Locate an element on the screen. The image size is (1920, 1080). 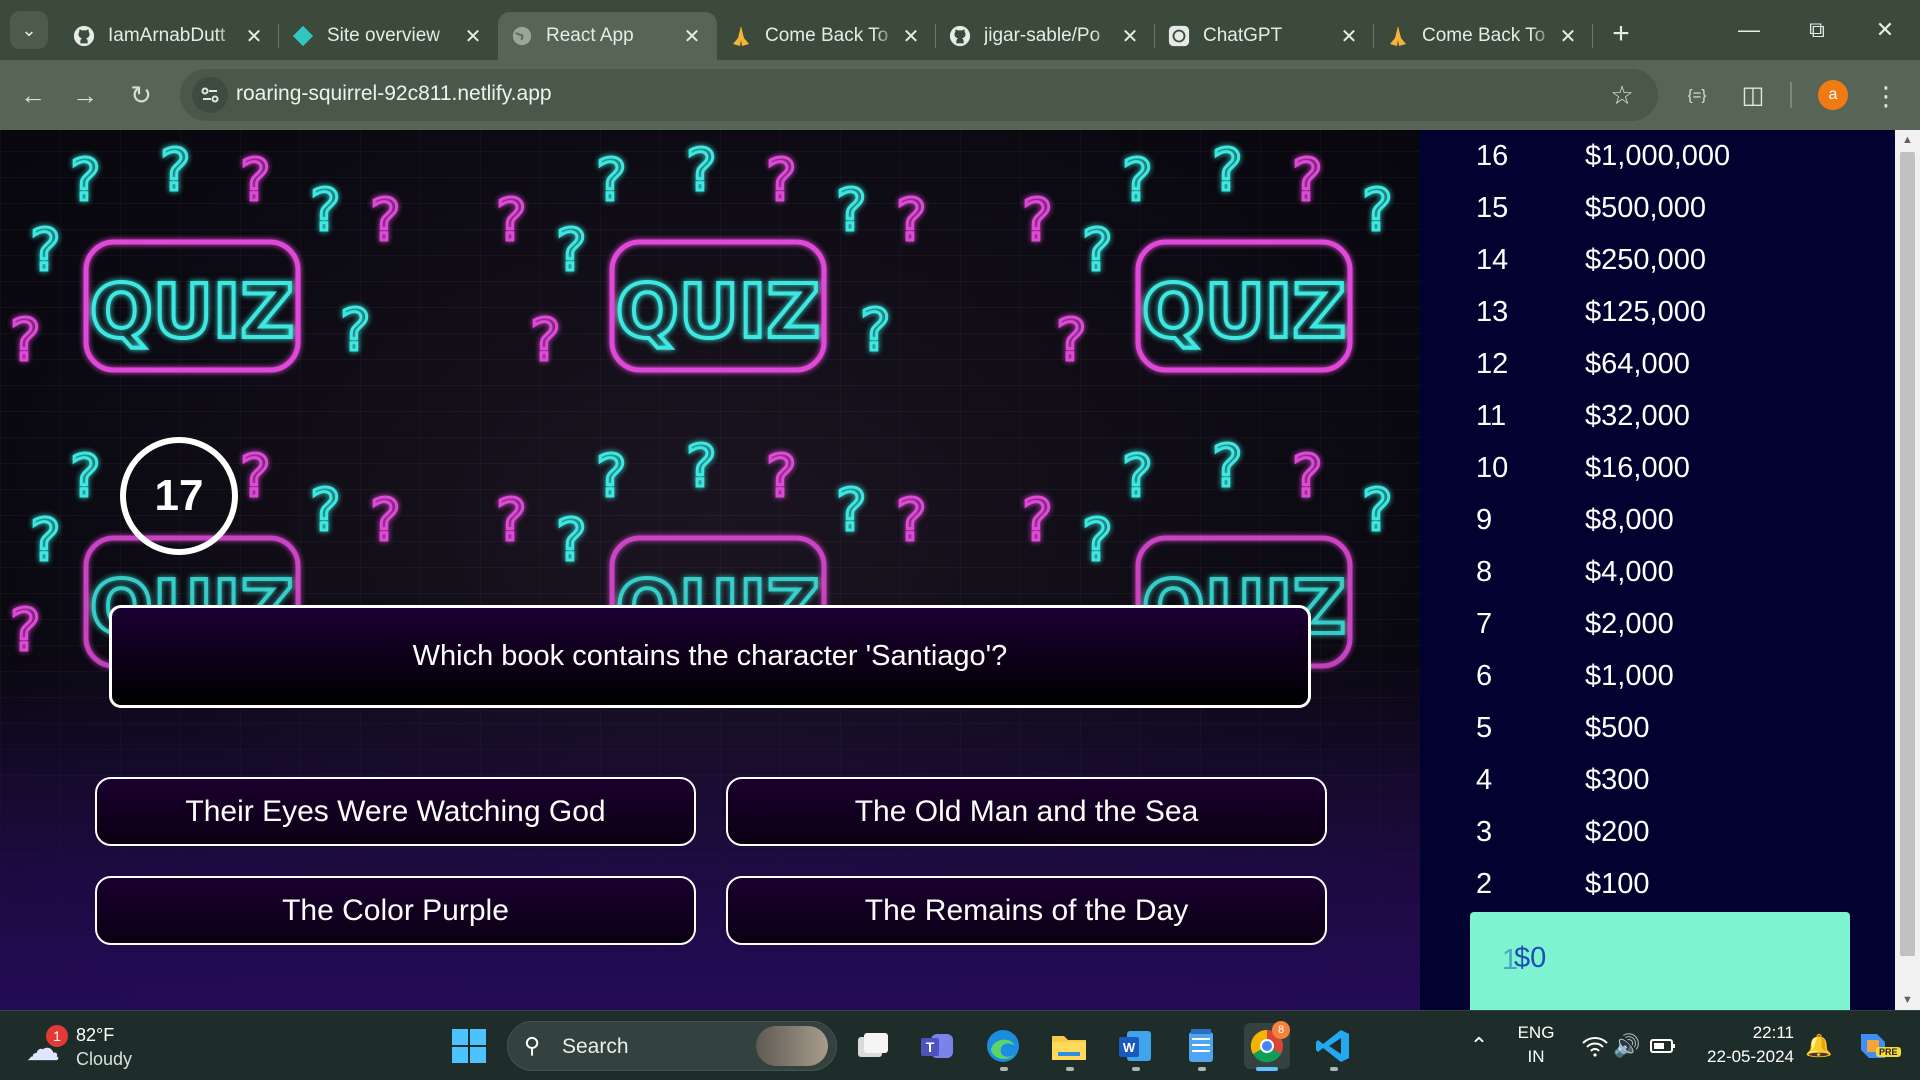
profile-avatar: a is located at coordinates (1833, 95).